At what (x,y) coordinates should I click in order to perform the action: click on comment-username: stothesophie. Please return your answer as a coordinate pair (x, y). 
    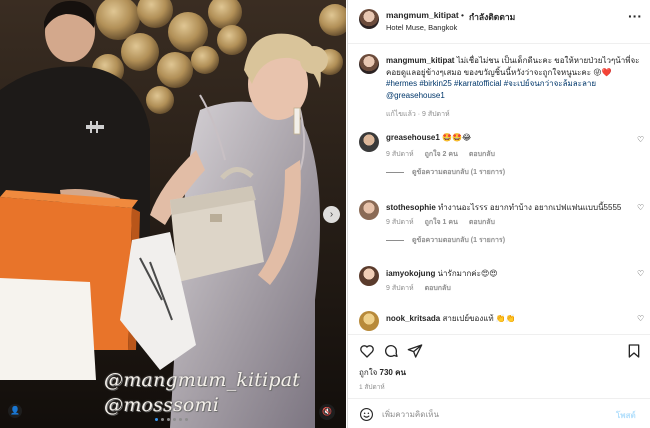
    Looking at the image, I should click on (411, 207).